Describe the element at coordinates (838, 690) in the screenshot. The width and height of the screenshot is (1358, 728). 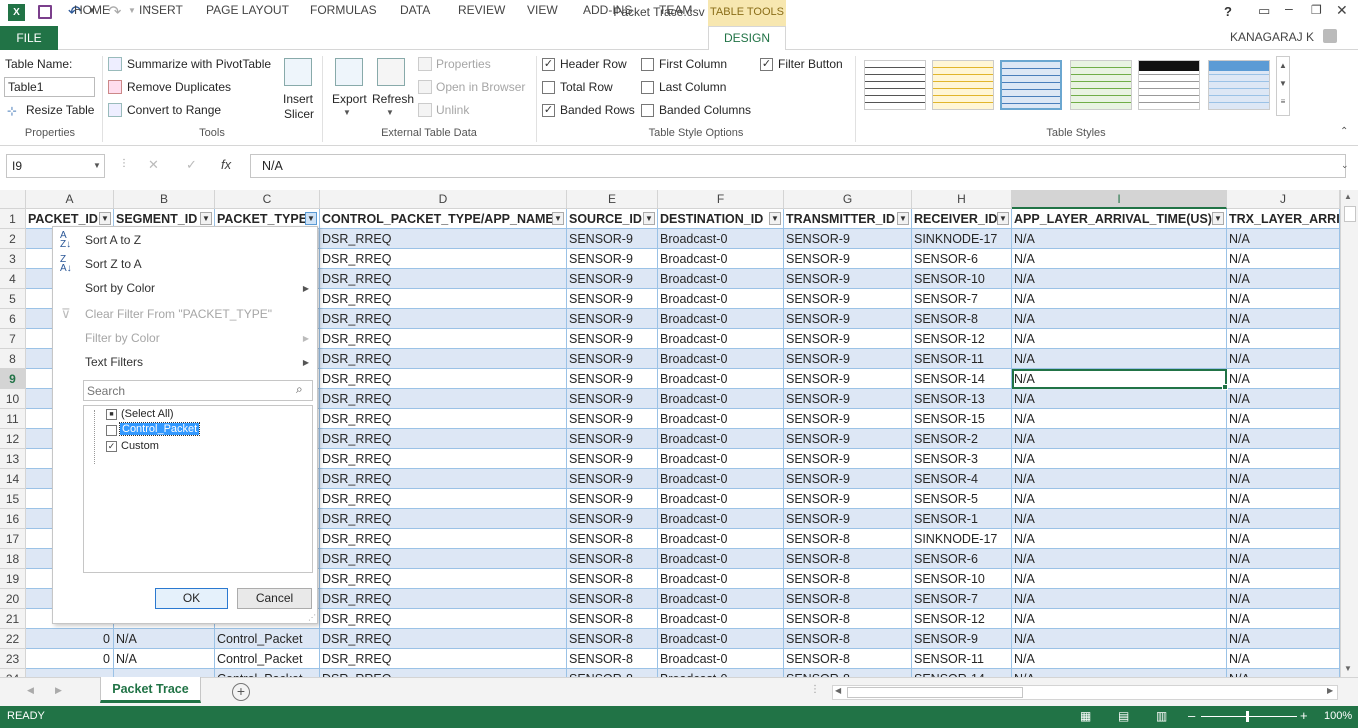
I see `scroll-left-icon: ◀` at that location.